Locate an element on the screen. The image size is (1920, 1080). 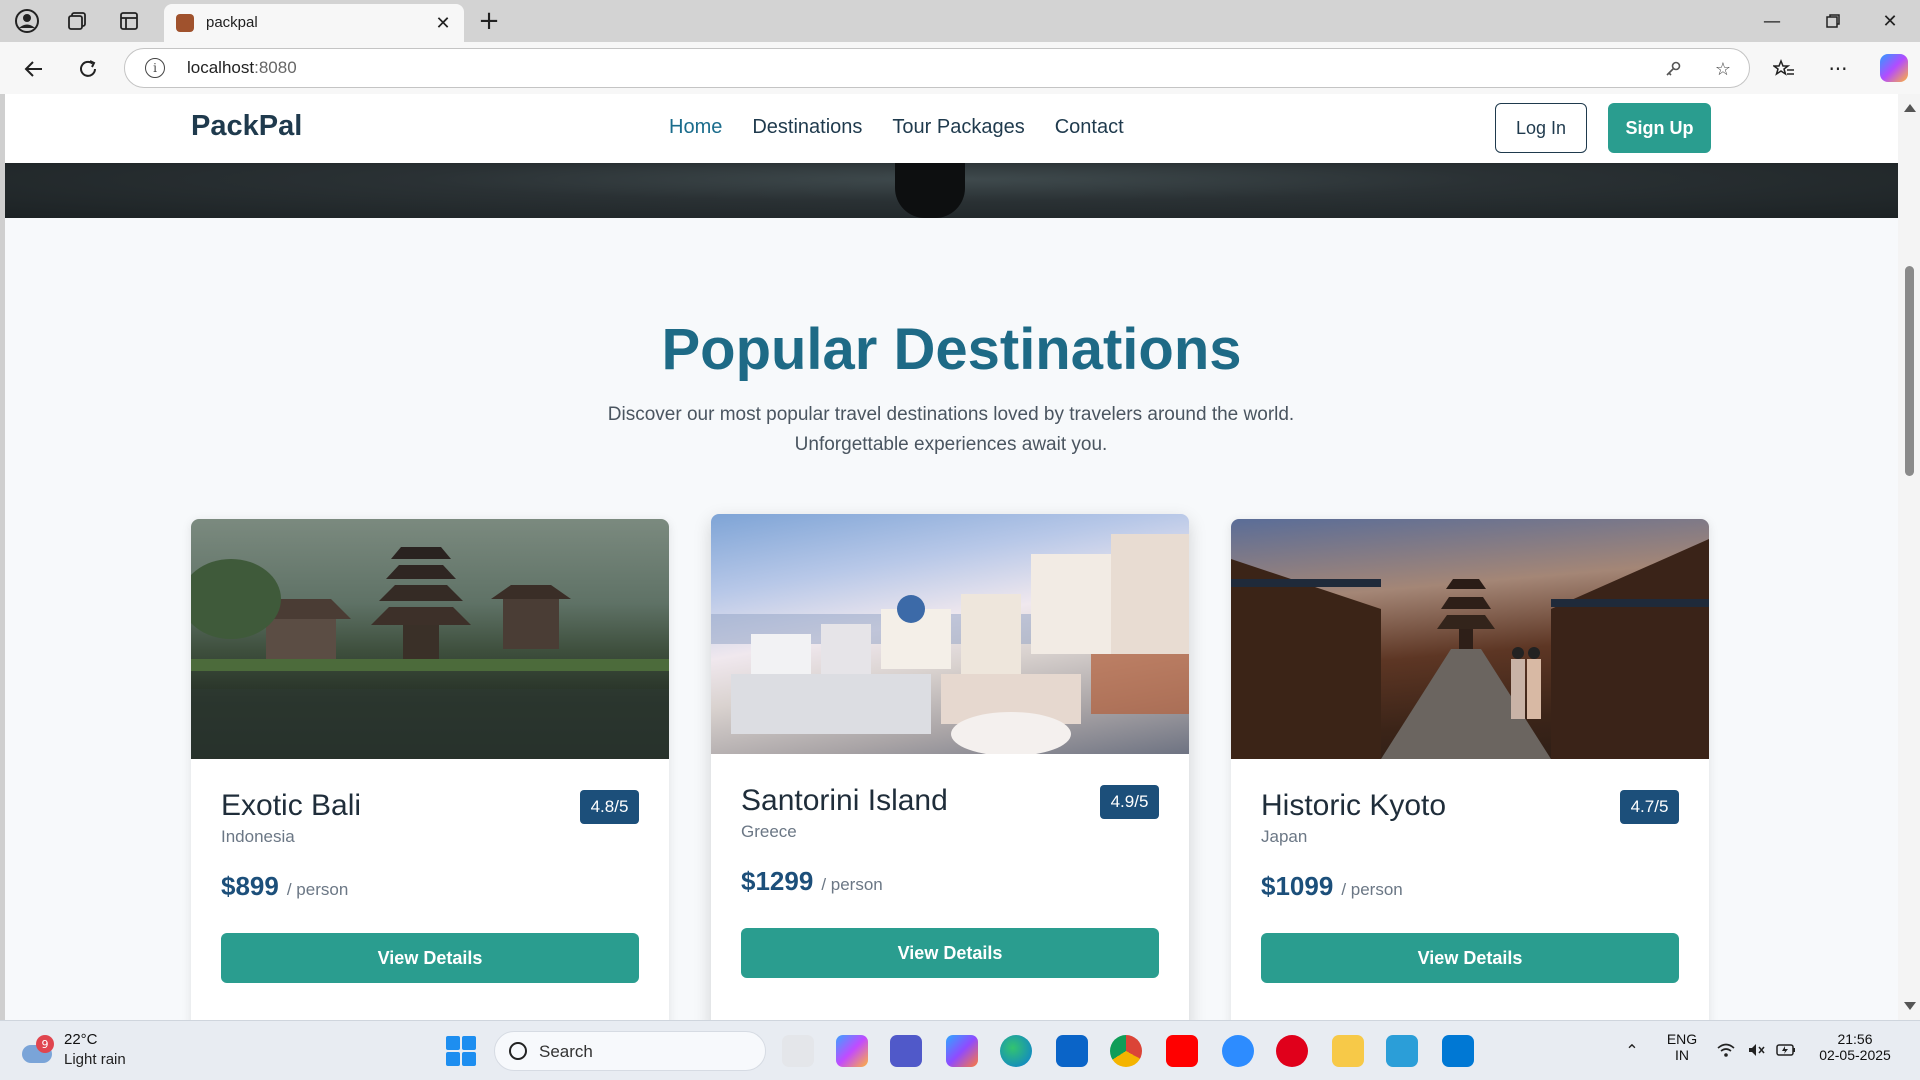
collections-icon is located at coordinates (77, 21).